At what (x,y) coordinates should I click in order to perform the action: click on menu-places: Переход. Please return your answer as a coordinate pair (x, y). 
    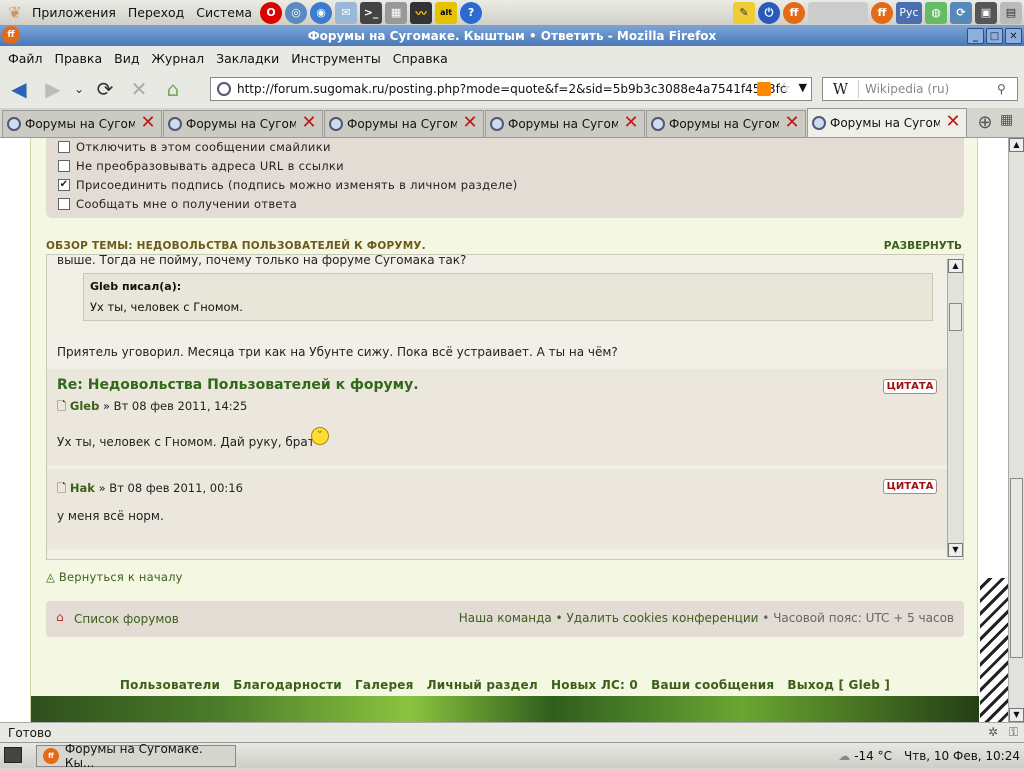
    Looking at the image, I should click on (156, 12).